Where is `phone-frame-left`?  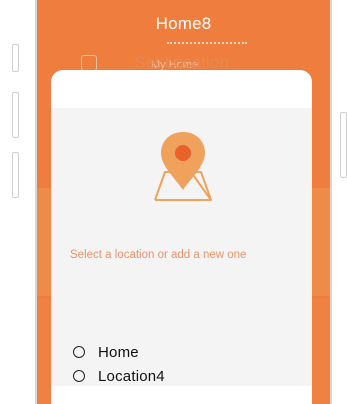 phone-frame-left is located at coordinates (27, 202).